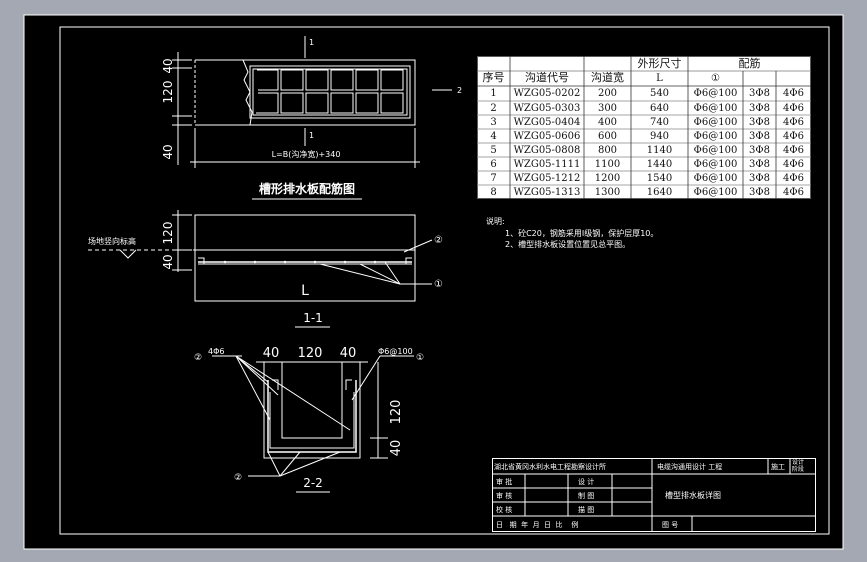 This screenshot has width=867, height=562. Describe the element at coordinates (607, 93) in the screenshot. I see `table-cell: 200` at that location.